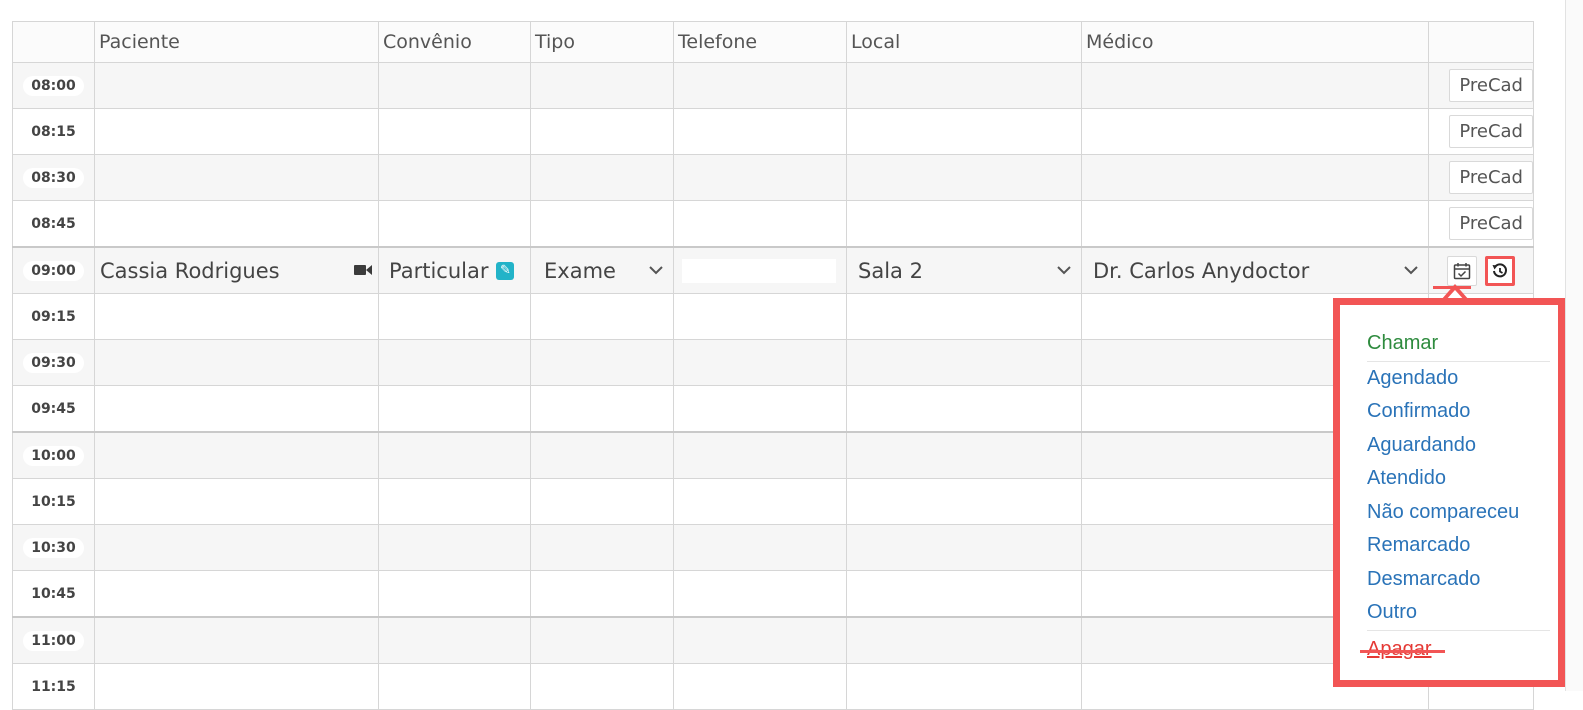  Describe the element at coordinates (1458, 344) in the screenshot. I see `menu-item-chamar: Chamar` at that location.